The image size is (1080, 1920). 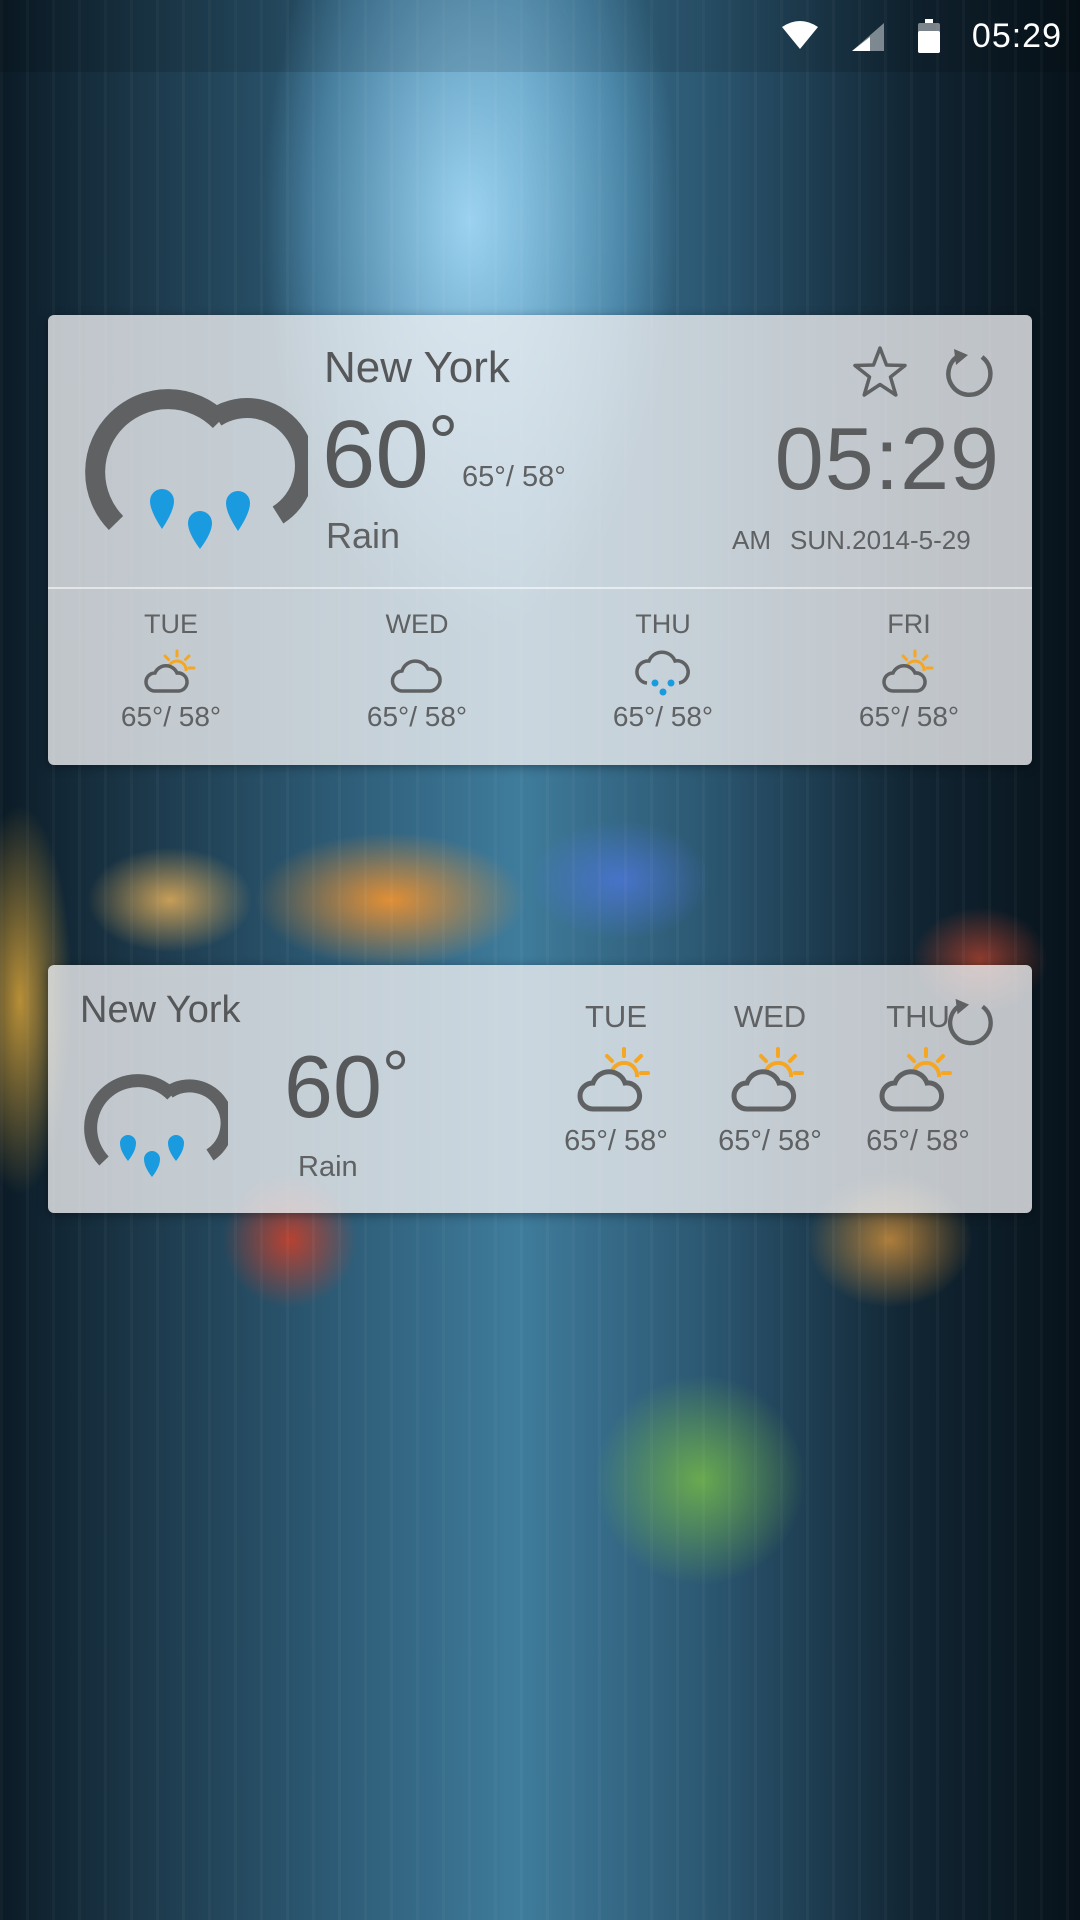 I want to click on signal-icon, so click(x=868, y=36).